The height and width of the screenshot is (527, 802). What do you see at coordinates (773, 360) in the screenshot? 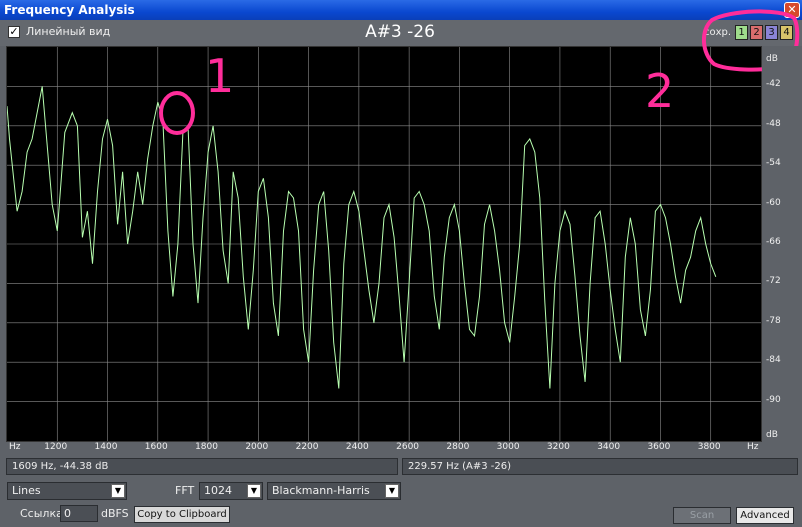
I see `db-tick-label: -84` at bounding box center [773, 360].